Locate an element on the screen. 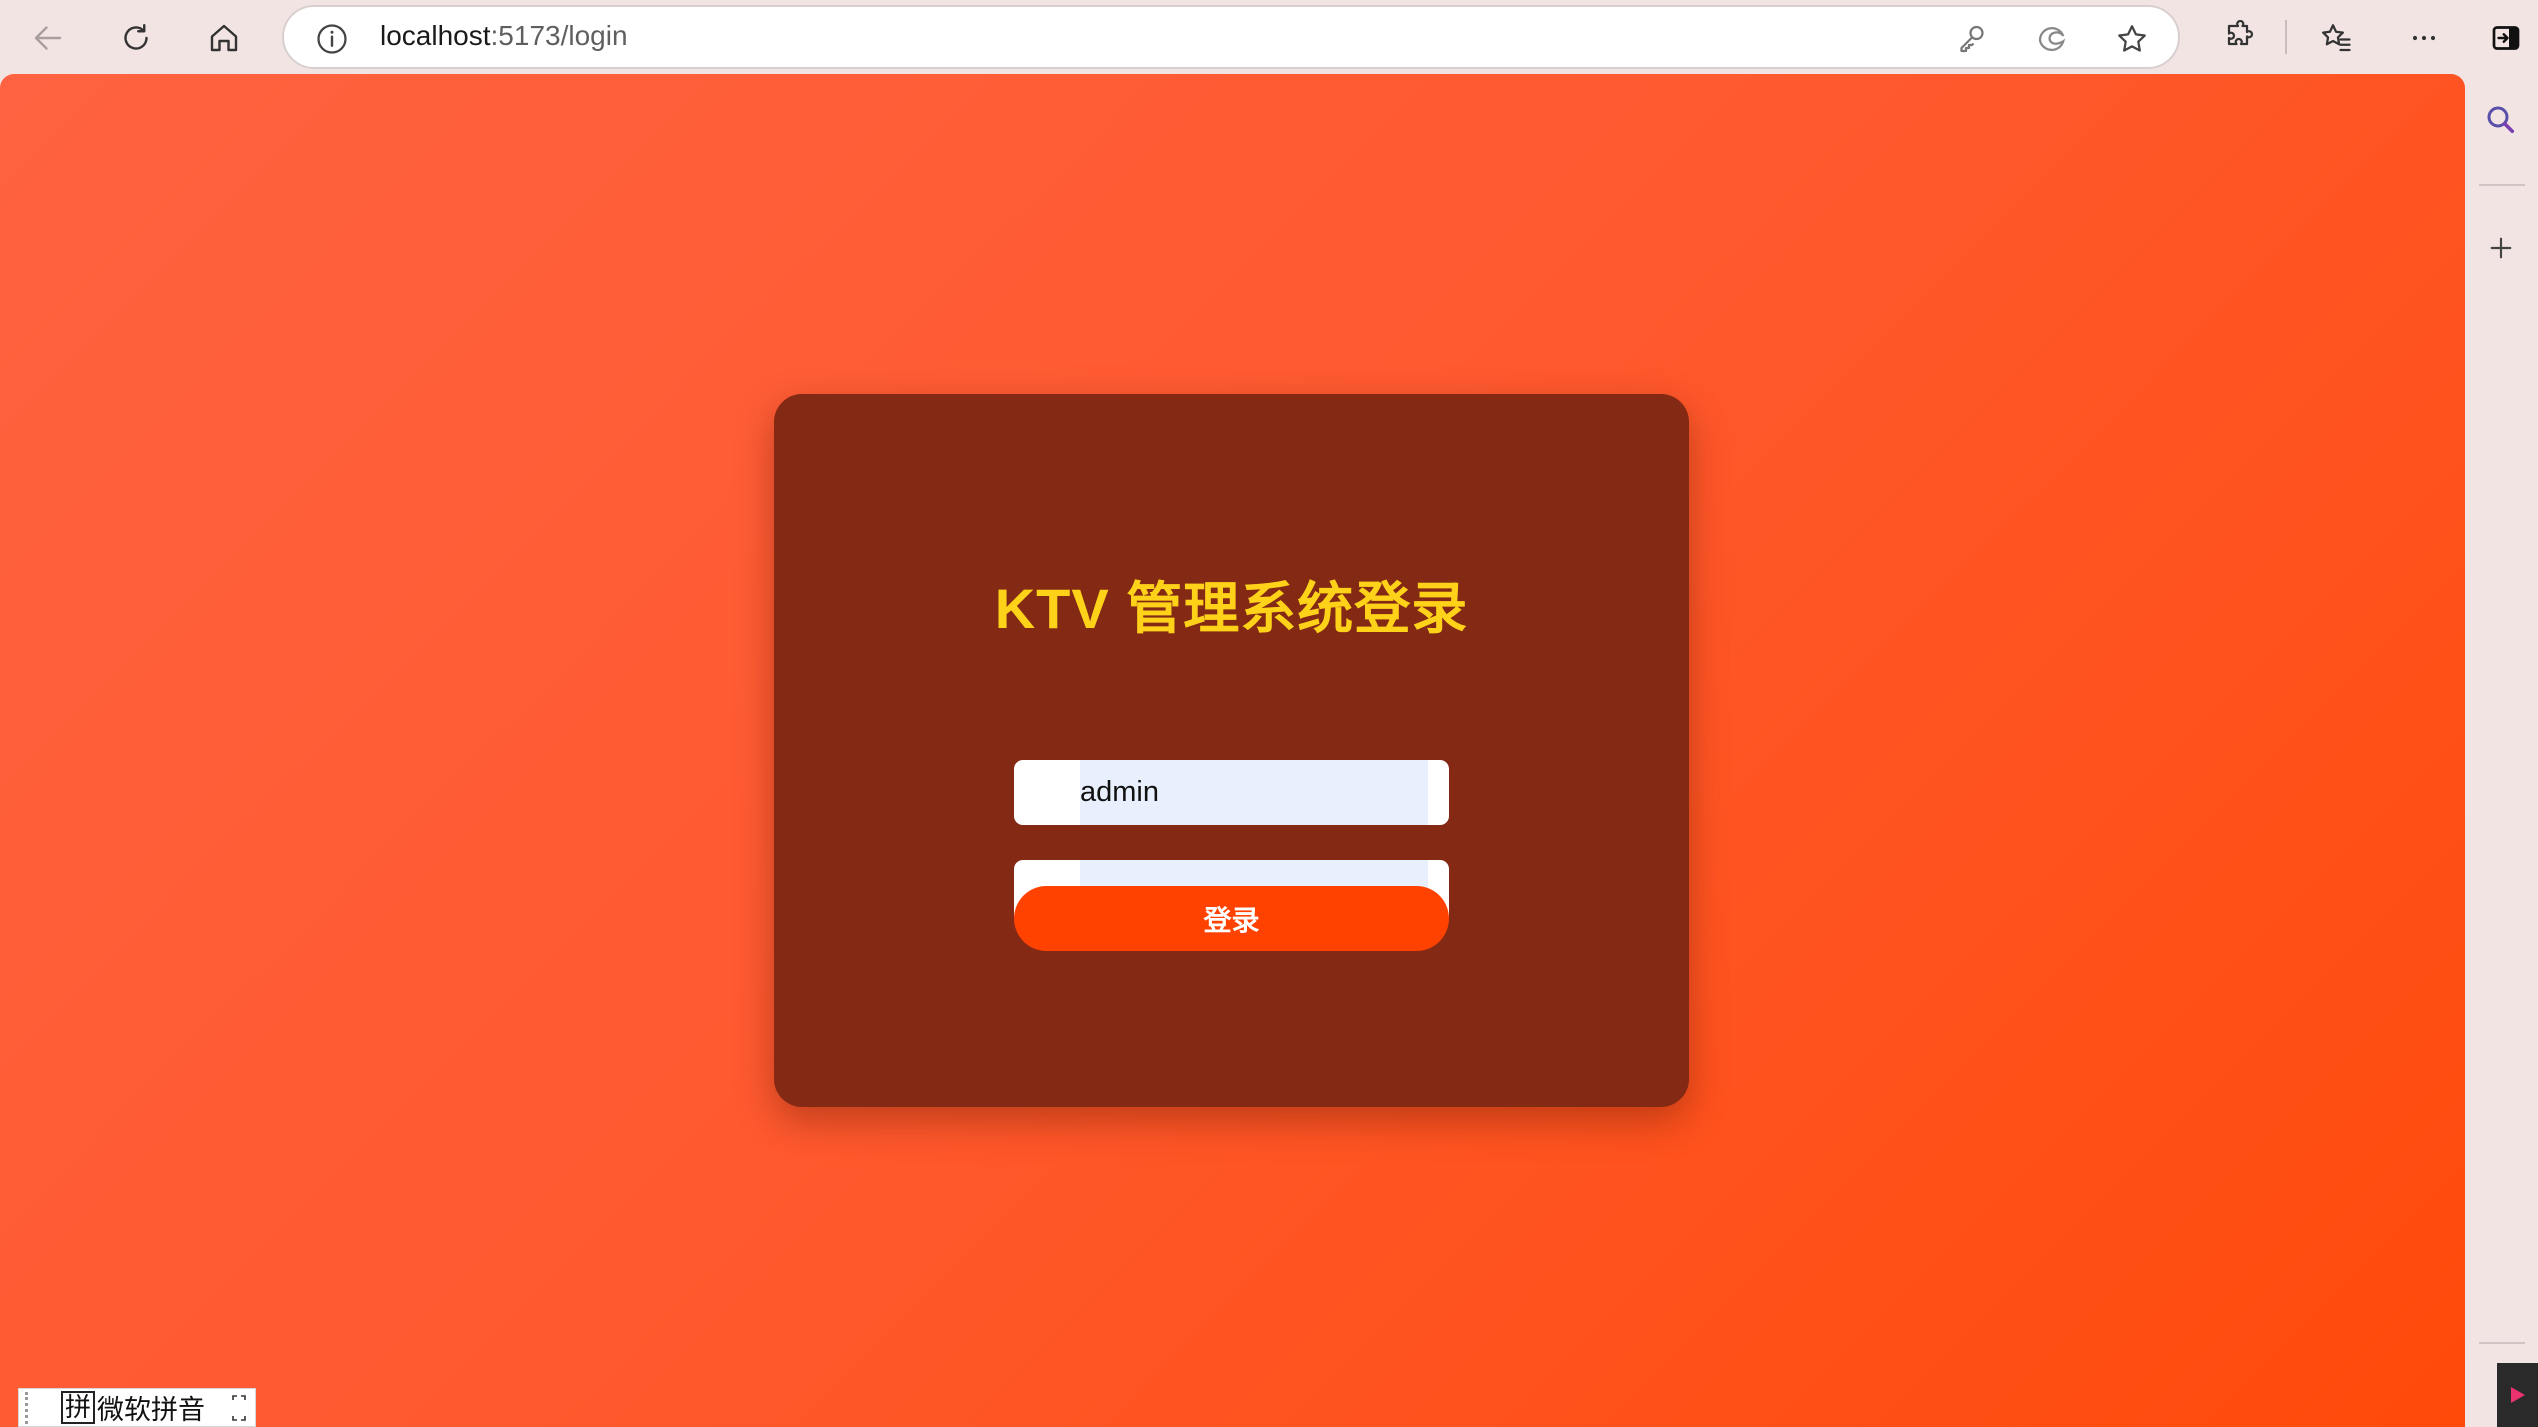  plus-icon is located at coordinates (2501, 248).